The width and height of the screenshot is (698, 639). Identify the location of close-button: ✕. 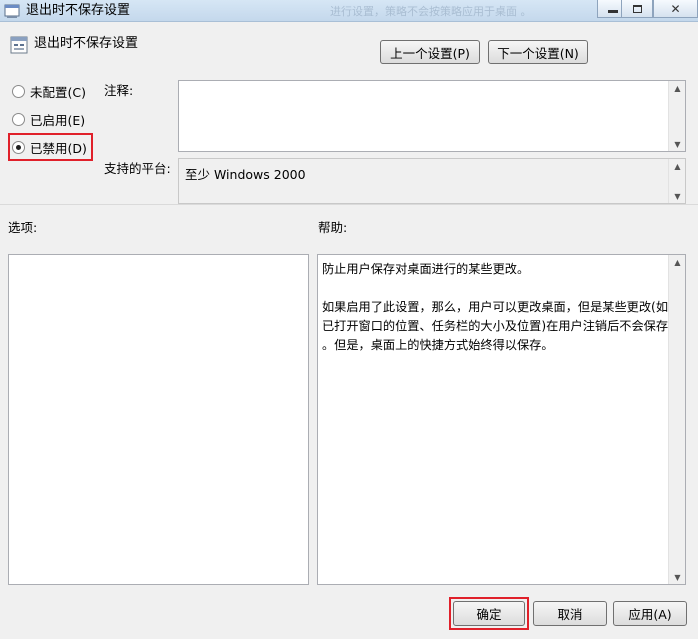
(675, 9).